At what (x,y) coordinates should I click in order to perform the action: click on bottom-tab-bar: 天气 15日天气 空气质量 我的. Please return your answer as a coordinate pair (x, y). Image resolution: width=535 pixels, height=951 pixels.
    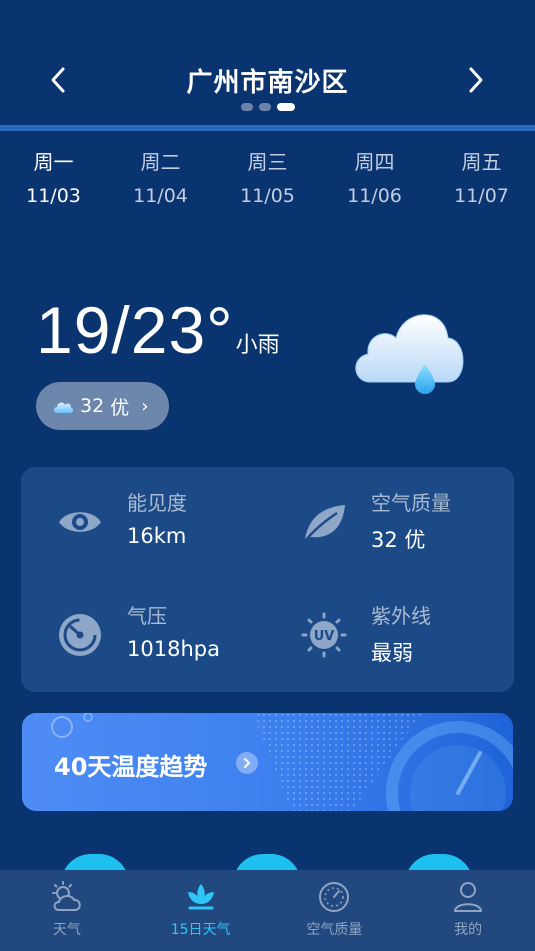
    Looking at the image, I should click on (267, 910).